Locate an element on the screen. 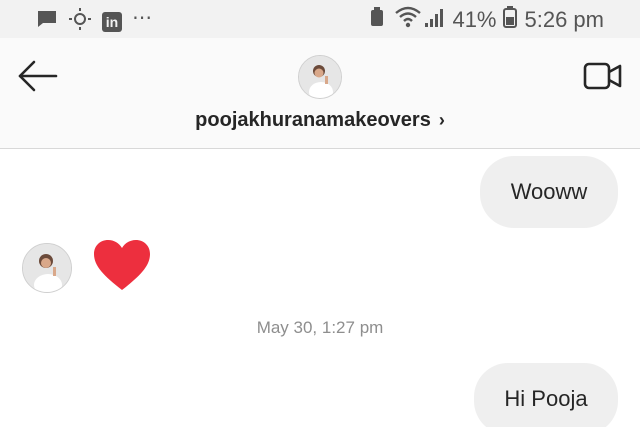 This screenshot has width=640, height=427. header-avatar is located at coordinates (320, 77).